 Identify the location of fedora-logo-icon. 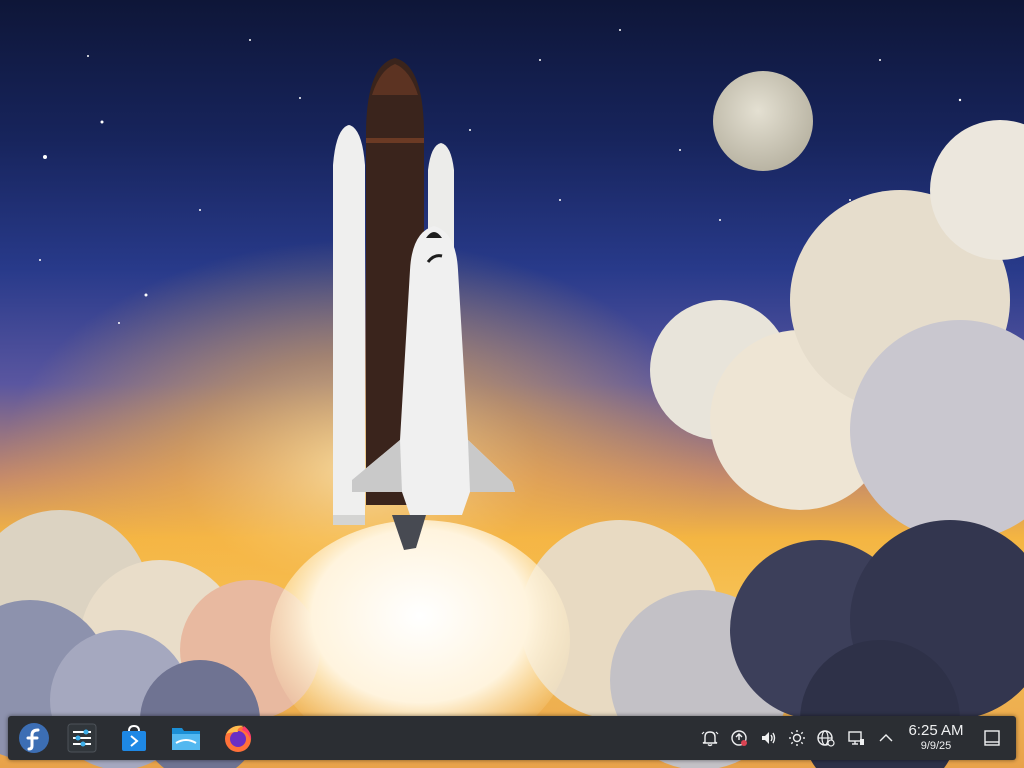
(34, 738).